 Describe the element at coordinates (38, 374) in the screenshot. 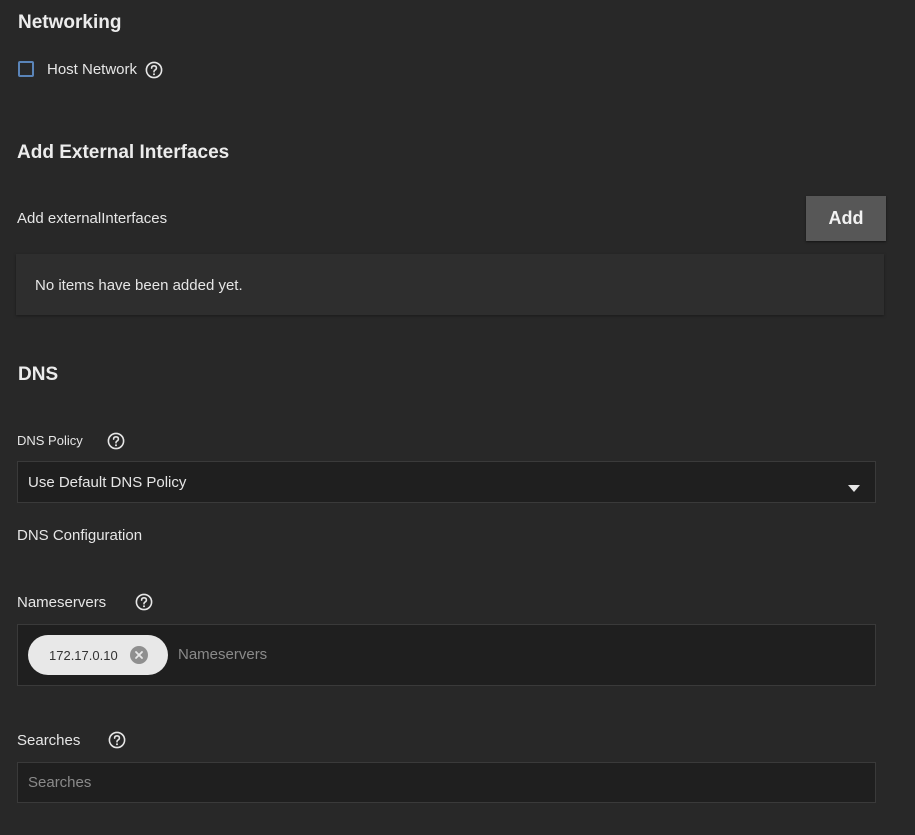

I see `dns-section-title: DNS` at that location.